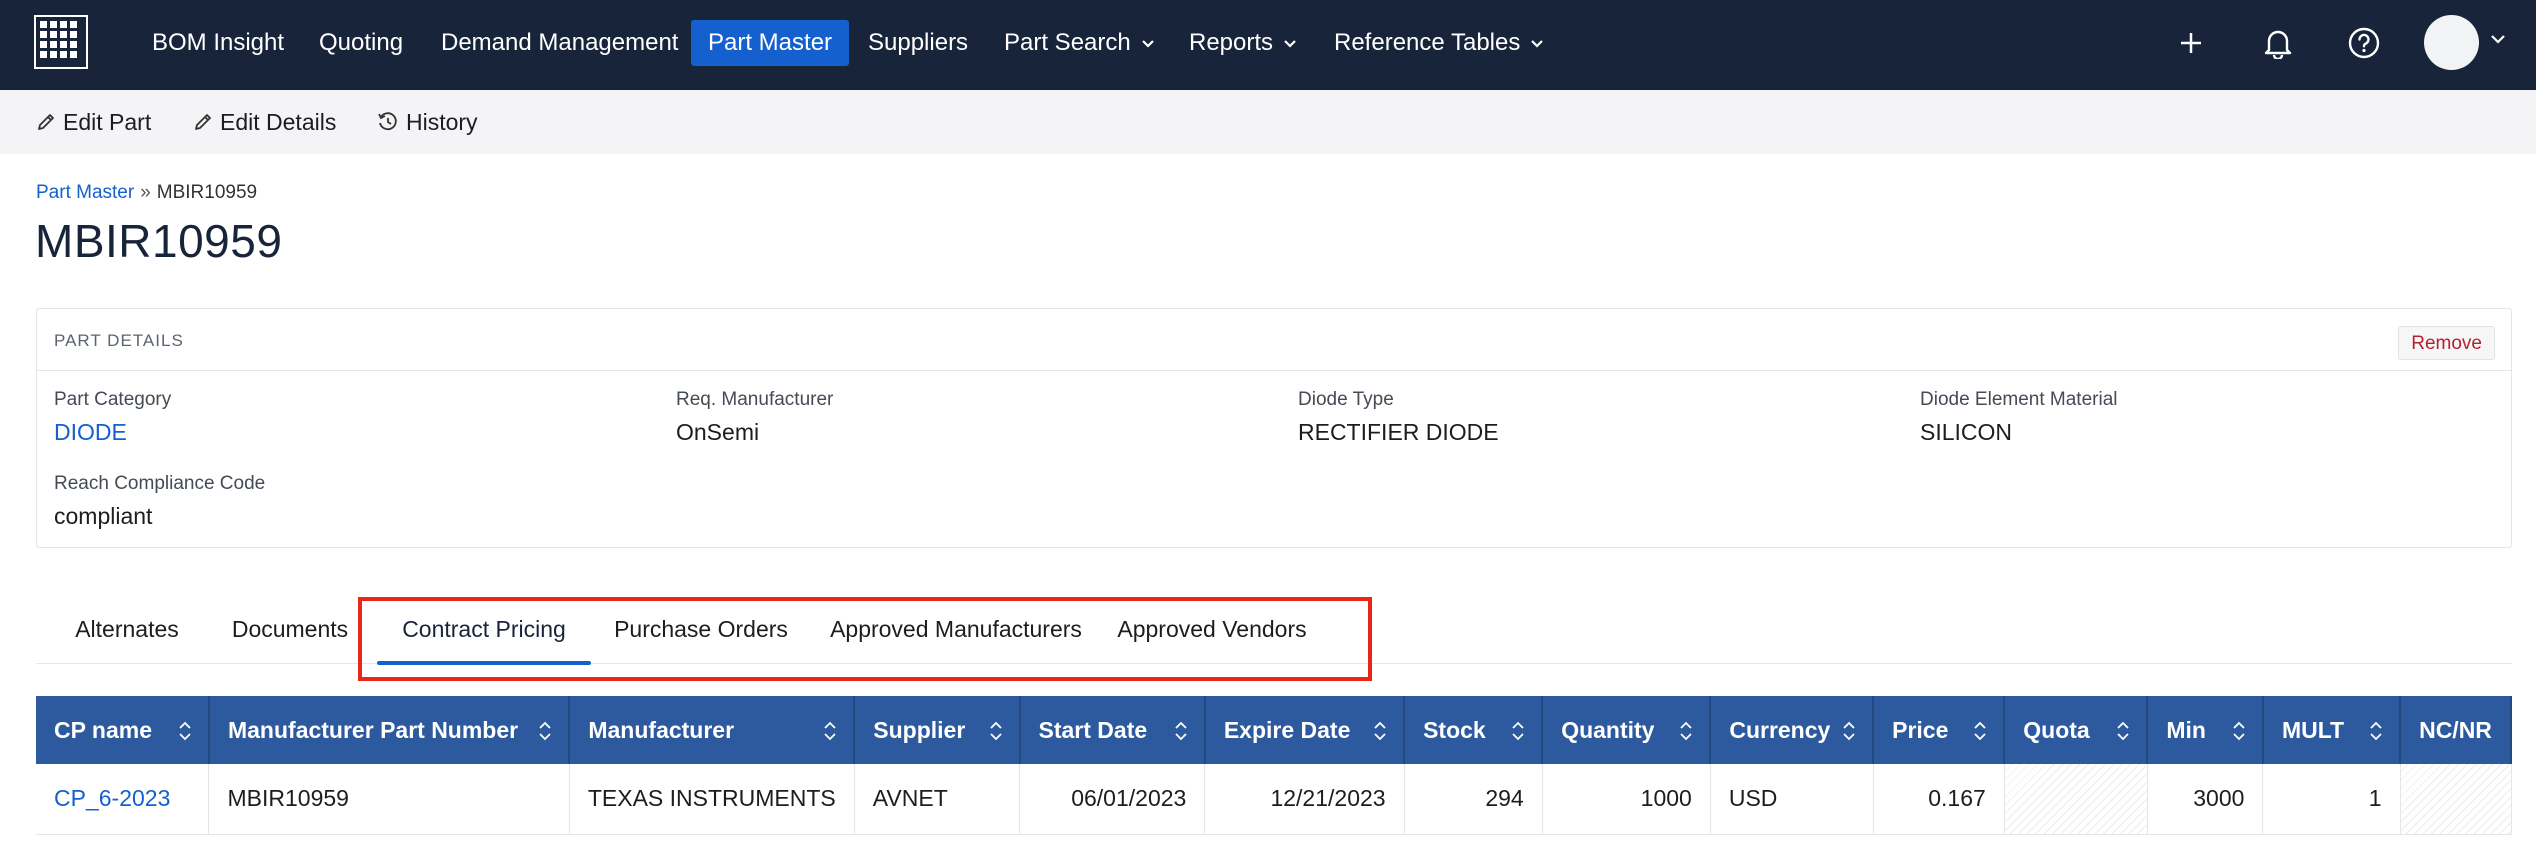  What do you see at coordinates (2205, 730) in the screenshot?
I see `column-header: Min` at bounding box center [2205, 730].